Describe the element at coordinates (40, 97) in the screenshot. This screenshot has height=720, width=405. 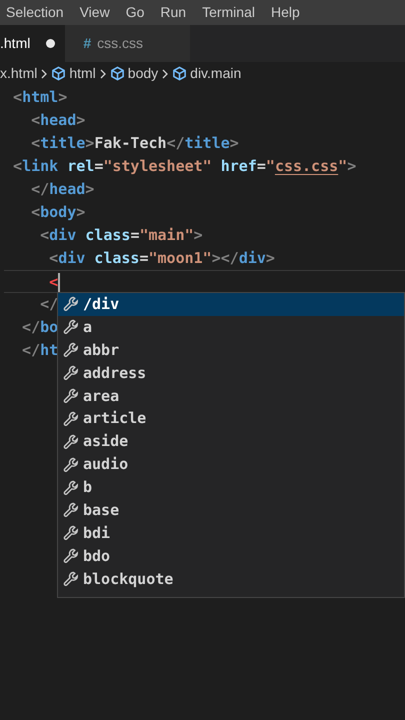
I see `code-line: <html>` at that location.